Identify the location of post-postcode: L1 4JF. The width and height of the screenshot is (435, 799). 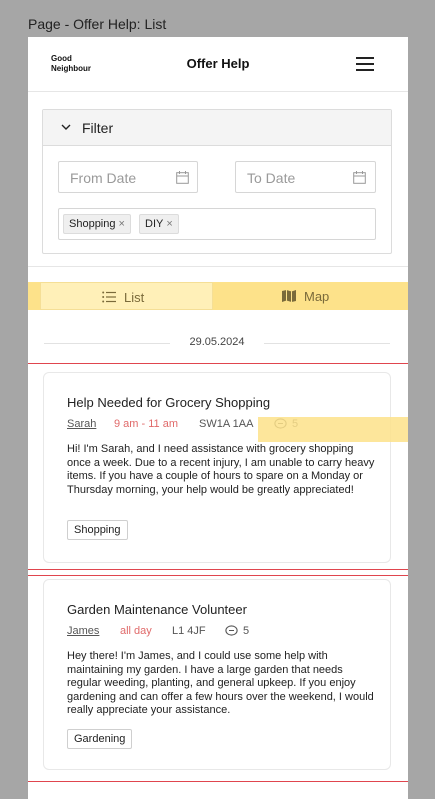
(189, 631).